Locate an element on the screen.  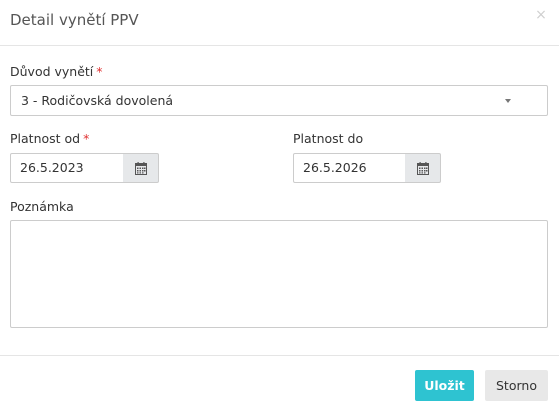
valid-from-datepicker: 26.5.2023 is located at coordinates (84, 168).